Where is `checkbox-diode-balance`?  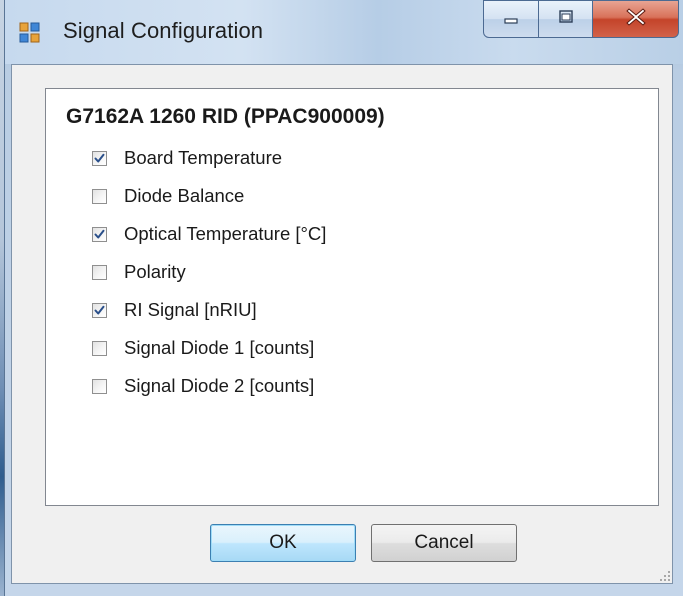 checkbox-diode-balance is located at coordinates (99, 196).